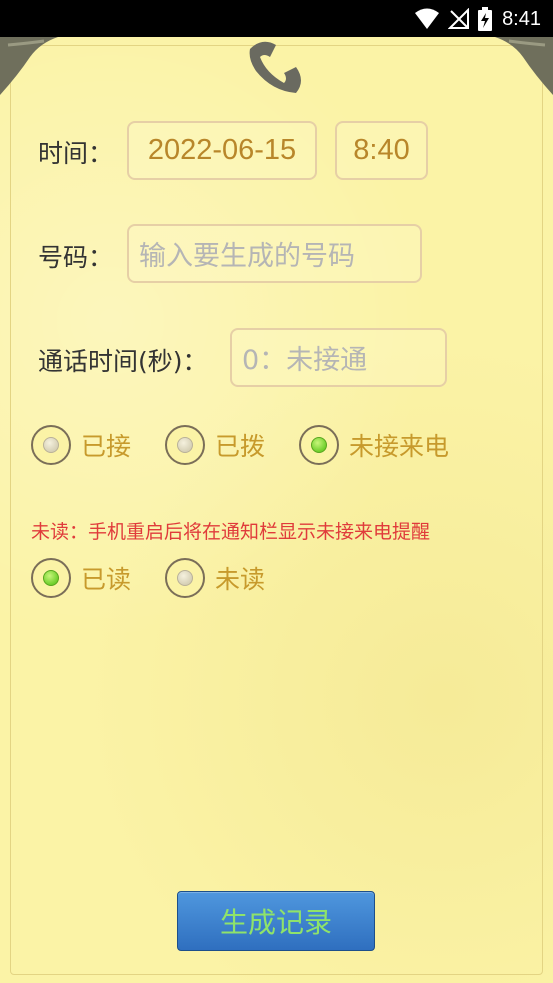 The height and width of the screenshot is (983, 553). I want to click on corner-ornament-left, so click(29, 66).